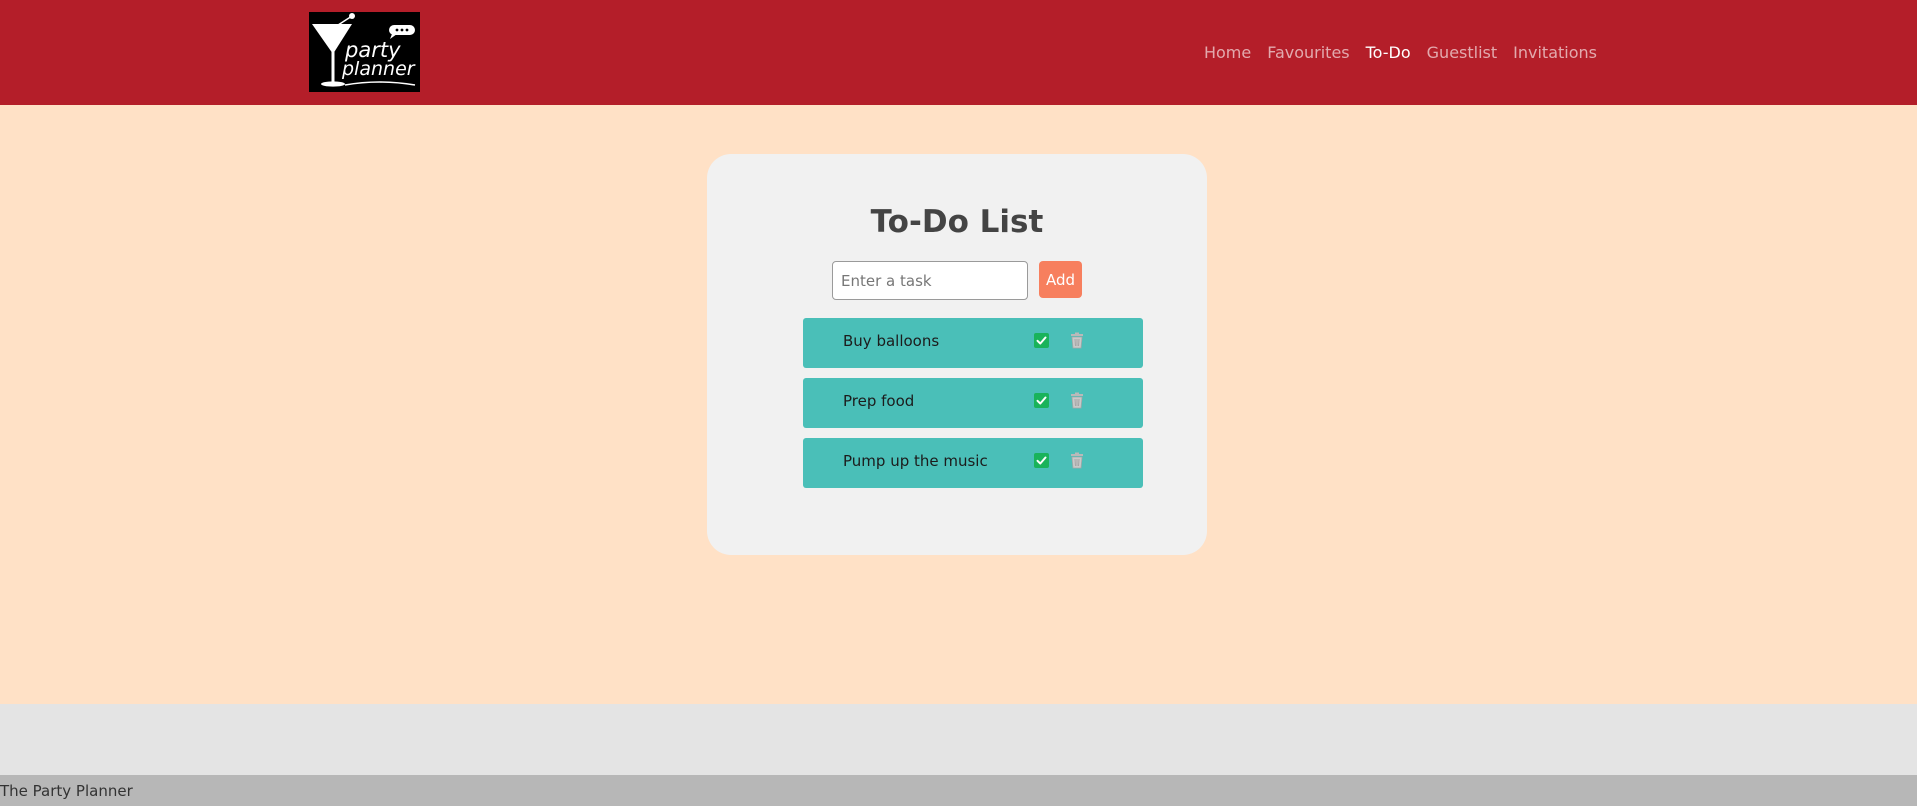 The width and height of the screenshot is (1917, 806). Describe the element at coordinates (958, 790) in the screenshot. I see `footer: The Party Planner` at that location.